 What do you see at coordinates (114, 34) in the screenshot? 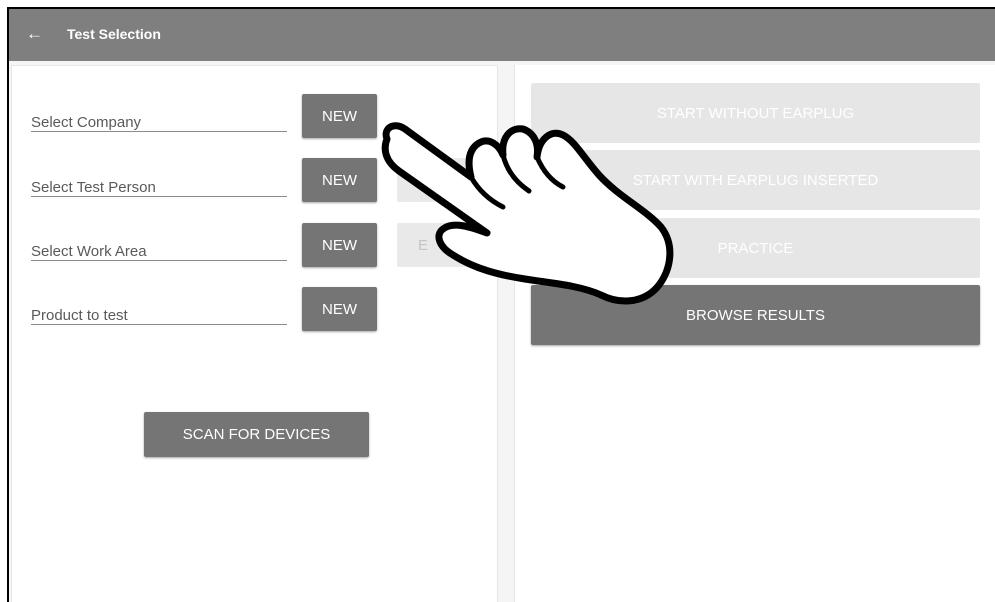
I see `page-title: Test Selection` at bounding box center [114, 34].